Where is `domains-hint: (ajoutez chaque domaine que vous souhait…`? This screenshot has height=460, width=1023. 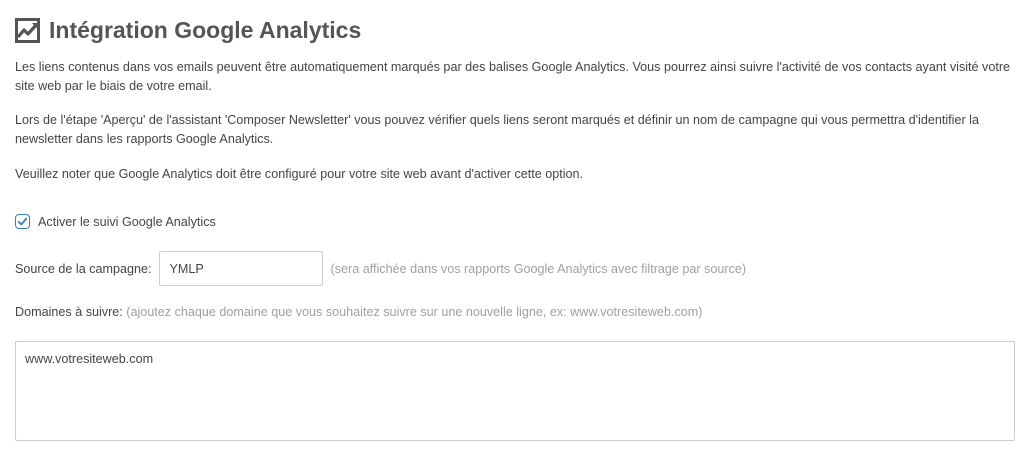
domains-hint: (ajoutez chaque domaine que vous souhait… is located at coordinates (414, 312).